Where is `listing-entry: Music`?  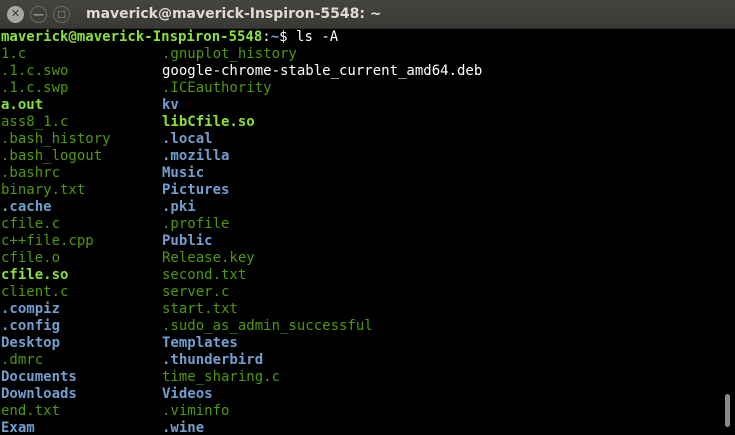 listing-entry: Music is located at coordinates (183, 173).